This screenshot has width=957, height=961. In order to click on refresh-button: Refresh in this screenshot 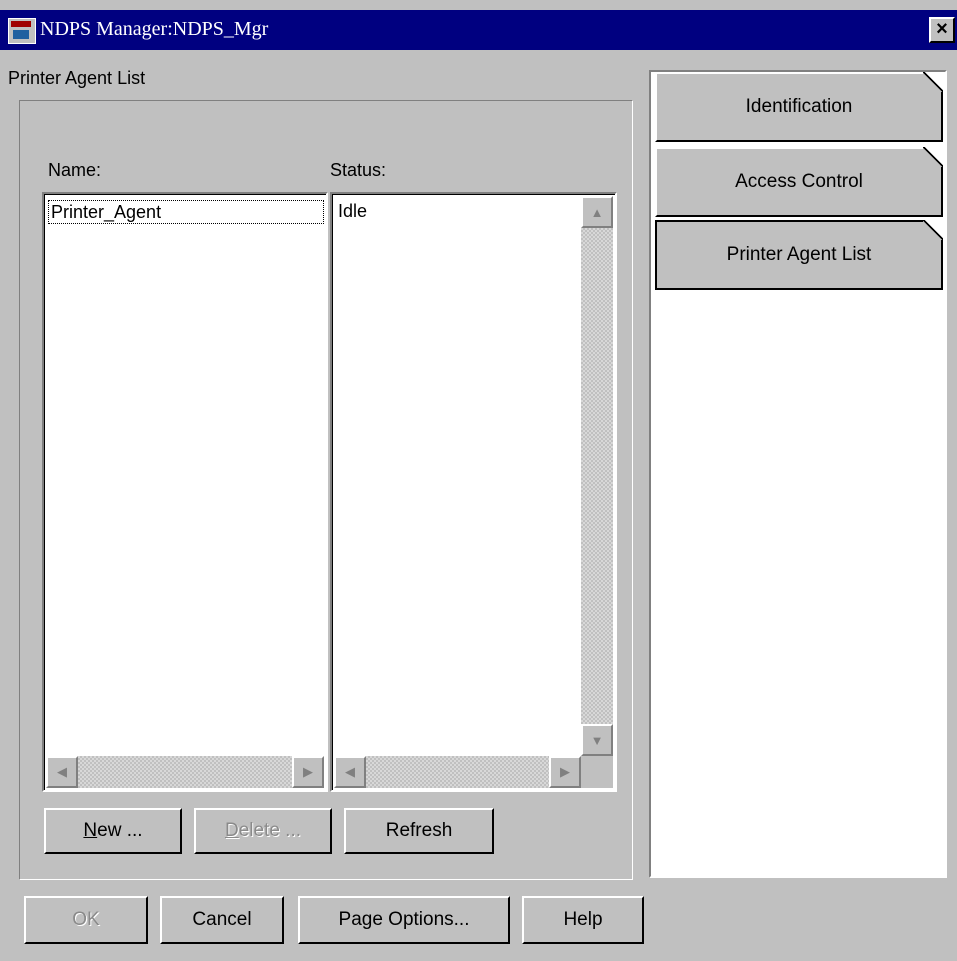, I will do `click(419, 831)`.